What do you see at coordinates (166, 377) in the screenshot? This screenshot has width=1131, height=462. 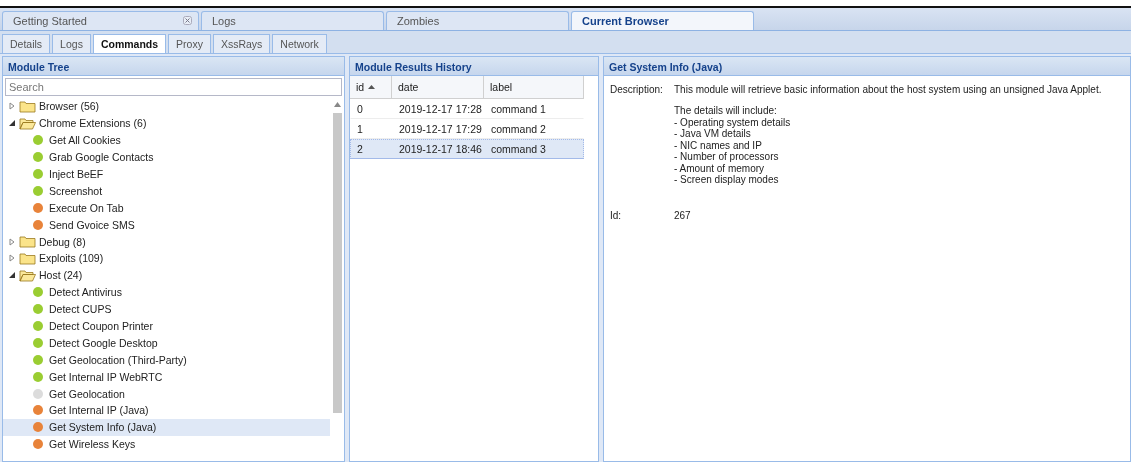 I see `tree-item: Get Internal IP WebRTC` at bounding box center [166, 377].